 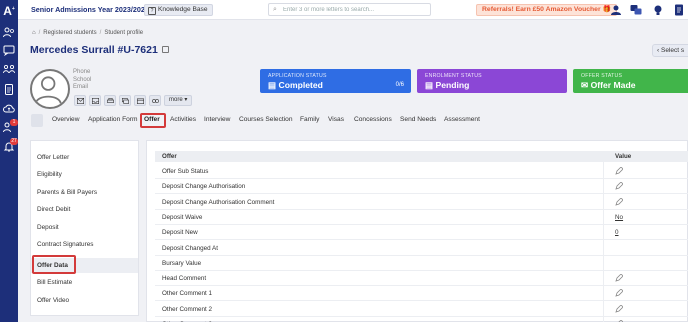 I want to click on column-header-value: Value, so click(x=623, y=156).